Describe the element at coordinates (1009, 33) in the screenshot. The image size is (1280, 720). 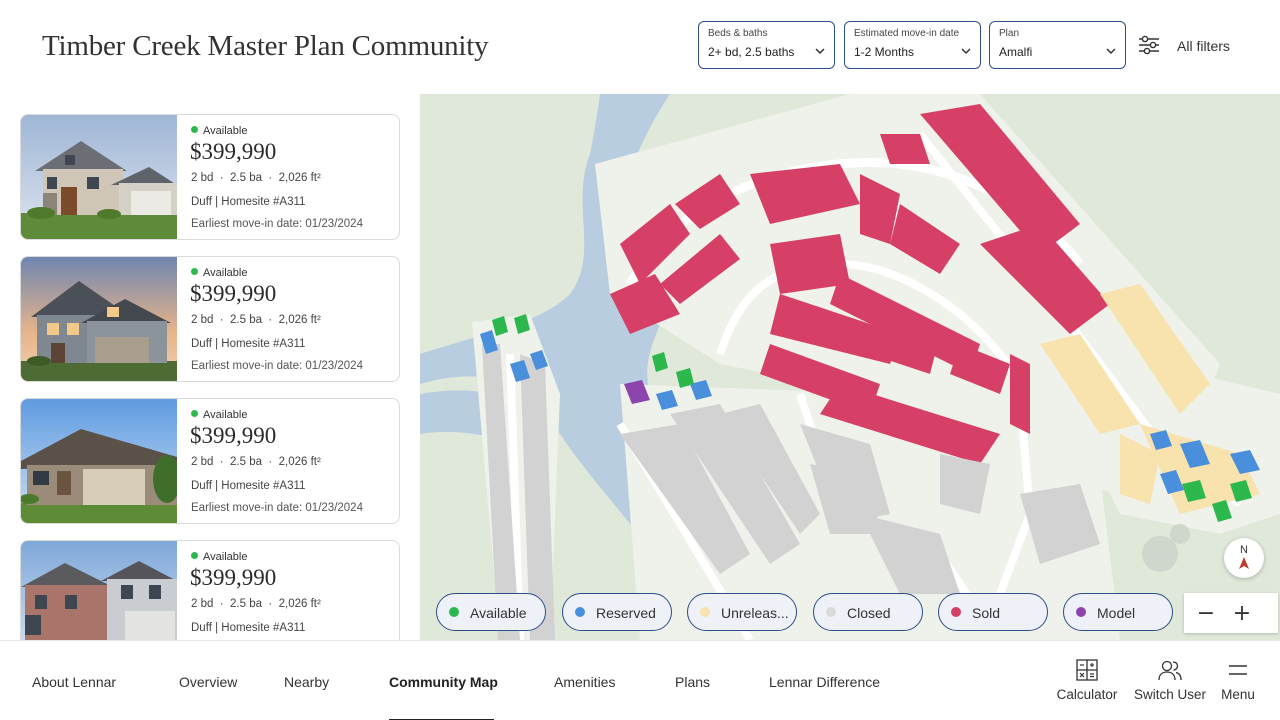
I see `filter-label: Plan` at that location.